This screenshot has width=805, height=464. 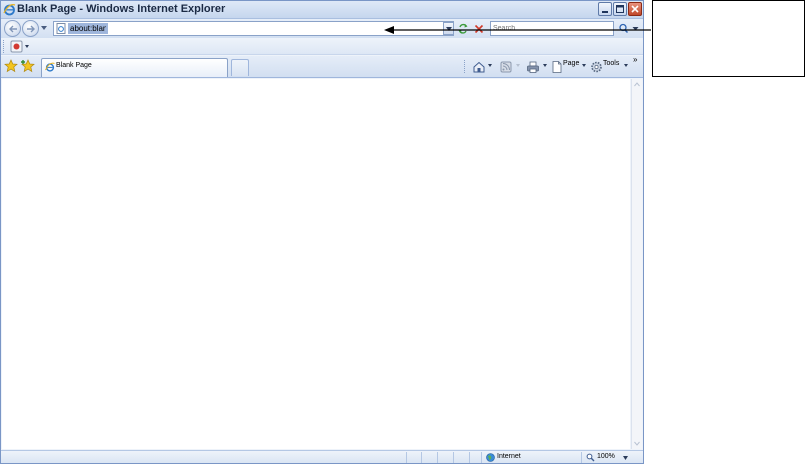 I want to click on page-menu-label: Page, so click(x=571, y=63).